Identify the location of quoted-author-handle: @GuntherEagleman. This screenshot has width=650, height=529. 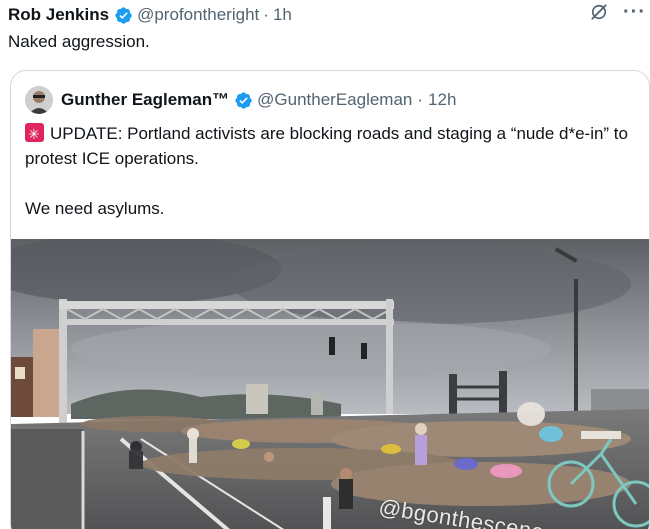
(334, 100).